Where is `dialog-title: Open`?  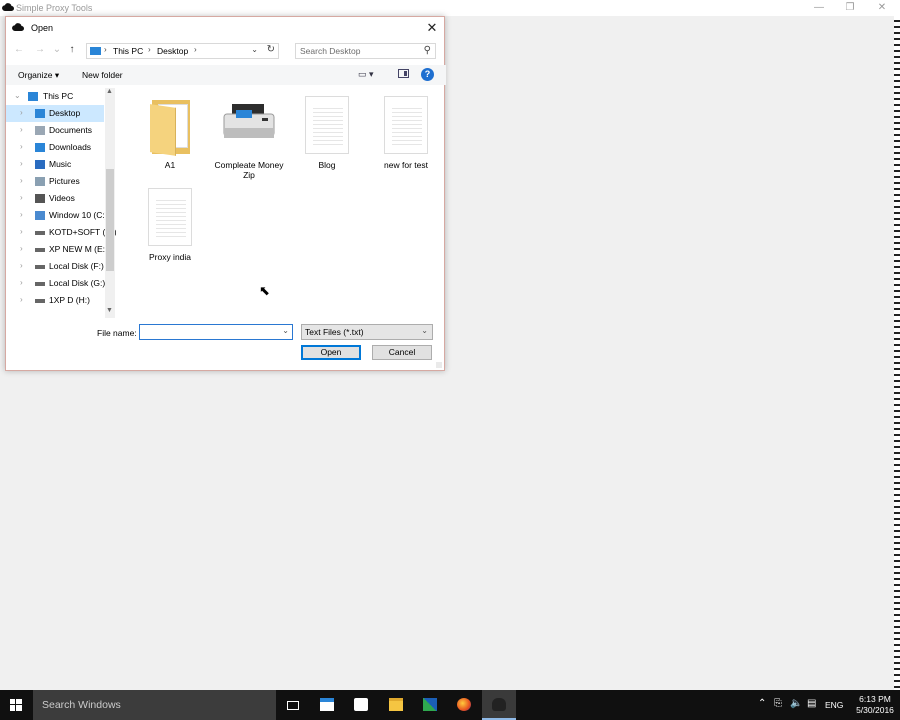
dialog-title: Open is located at coordinates (42, 28).